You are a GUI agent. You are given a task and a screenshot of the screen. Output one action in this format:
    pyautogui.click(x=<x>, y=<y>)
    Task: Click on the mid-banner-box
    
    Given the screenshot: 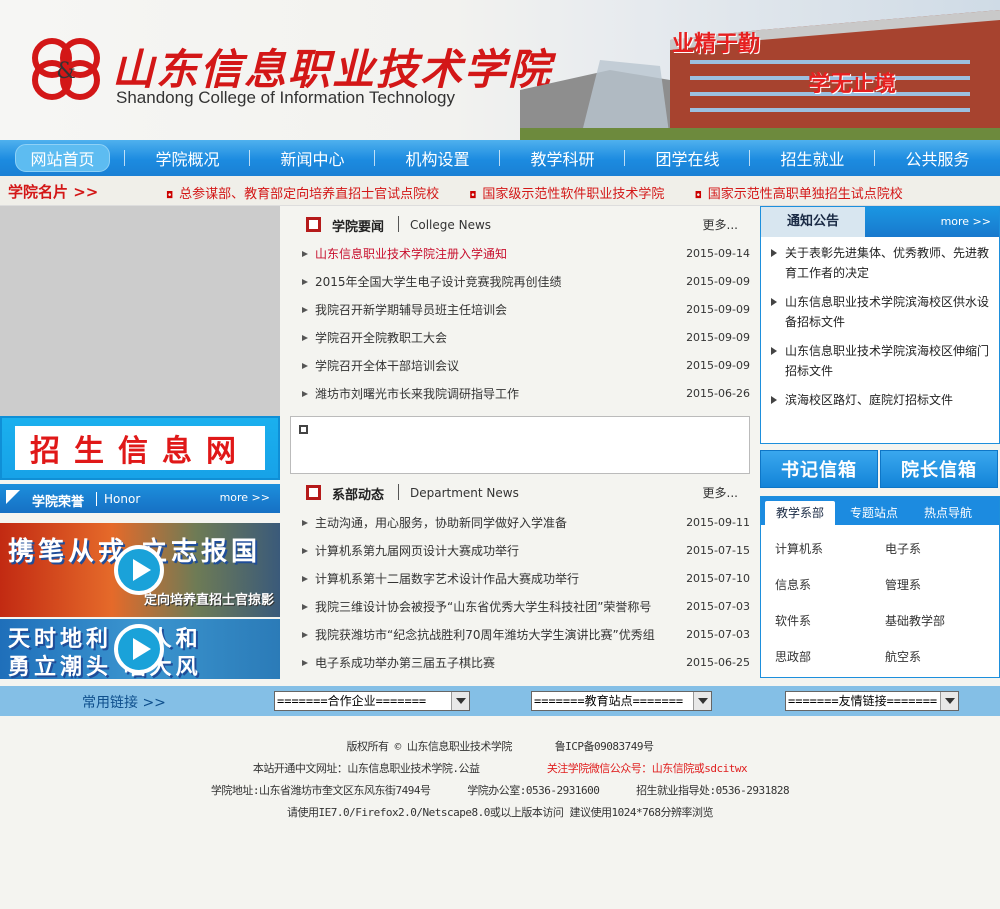 What is the action you would take?
    pyautogui.click(x=520, y=445)
    